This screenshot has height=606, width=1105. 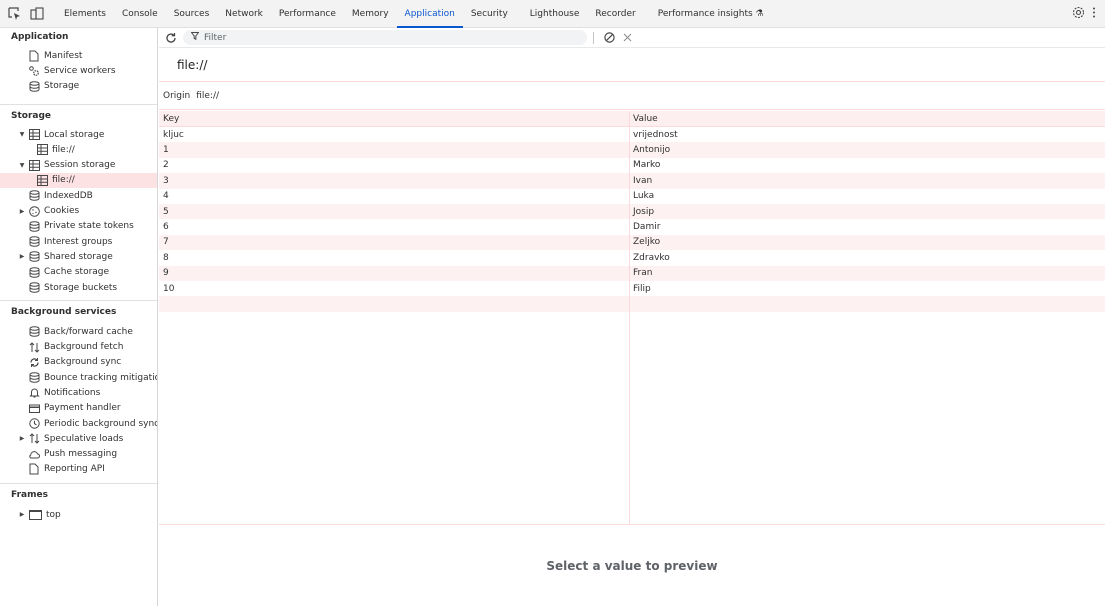 What do you see at coordinates (867, 258) in the screenshot?
I see `value-cell: Zdravko` at bounding box center [867, 258].